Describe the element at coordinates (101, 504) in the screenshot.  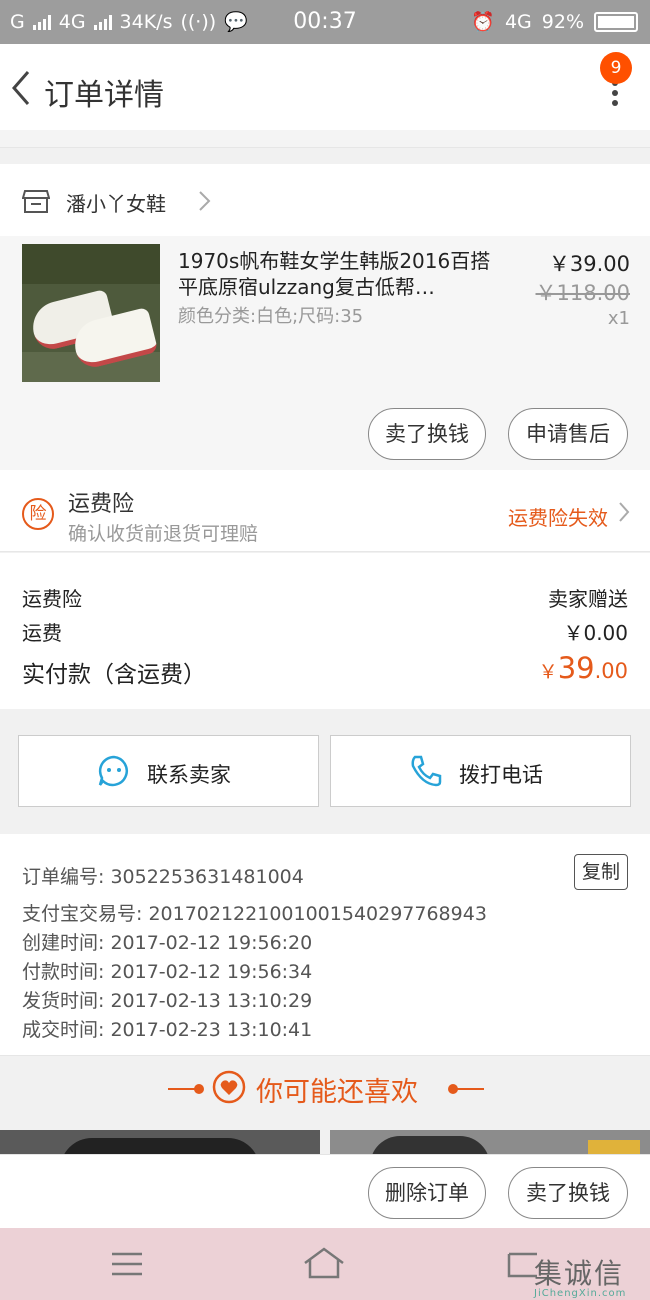
I see `insurance-title: 运费险` at that location.